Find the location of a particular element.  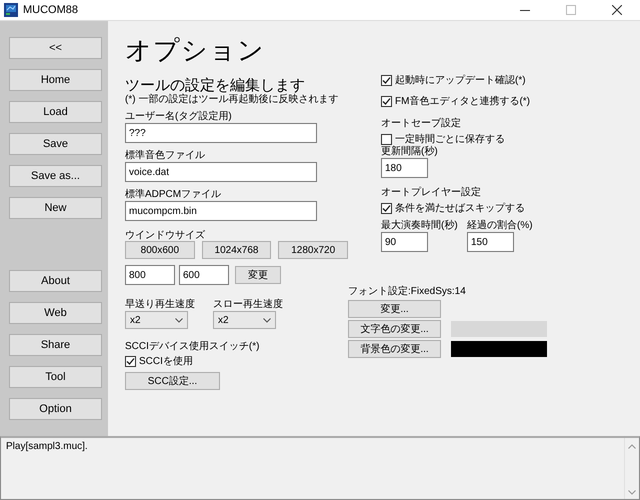

sidebar-button: Share is located at coordinates (55, 345).